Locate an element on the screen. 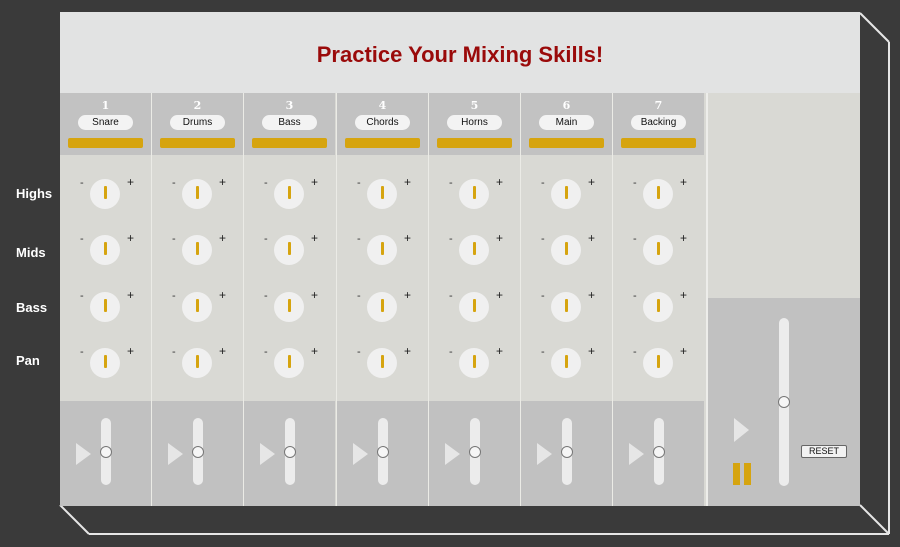 The image size is (900, 547). channel-name-button: Bass is located at coordinates (289, 122).